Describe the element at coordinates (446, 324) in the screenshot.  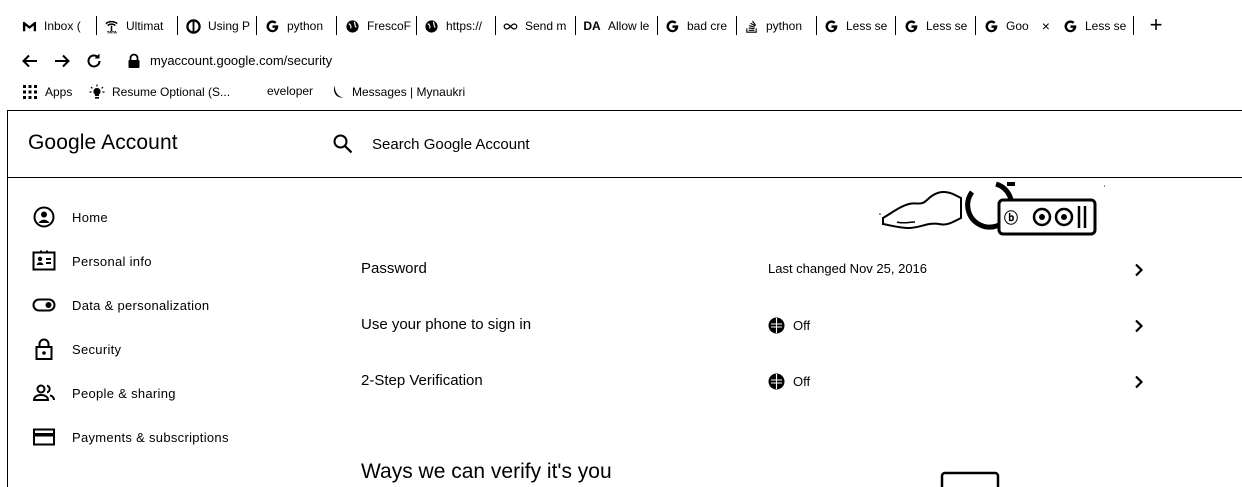
I see `row-label: Use your phone to sign in` at that location.